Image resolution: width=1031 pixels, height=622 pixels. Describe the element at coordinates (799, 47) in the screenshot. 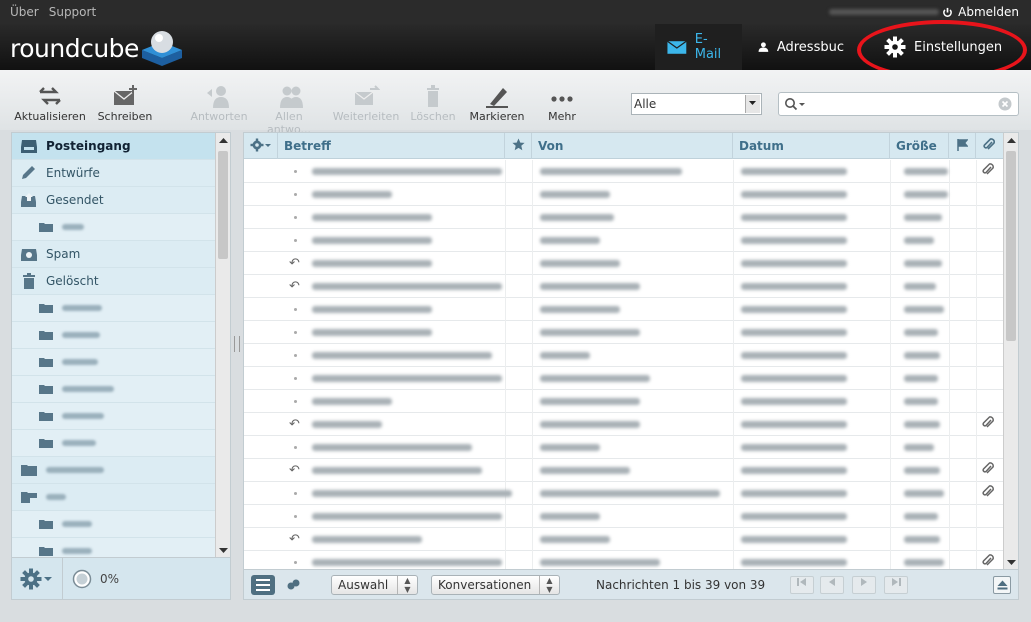

I see `nav-addressbook: Adressbuc` at that location.